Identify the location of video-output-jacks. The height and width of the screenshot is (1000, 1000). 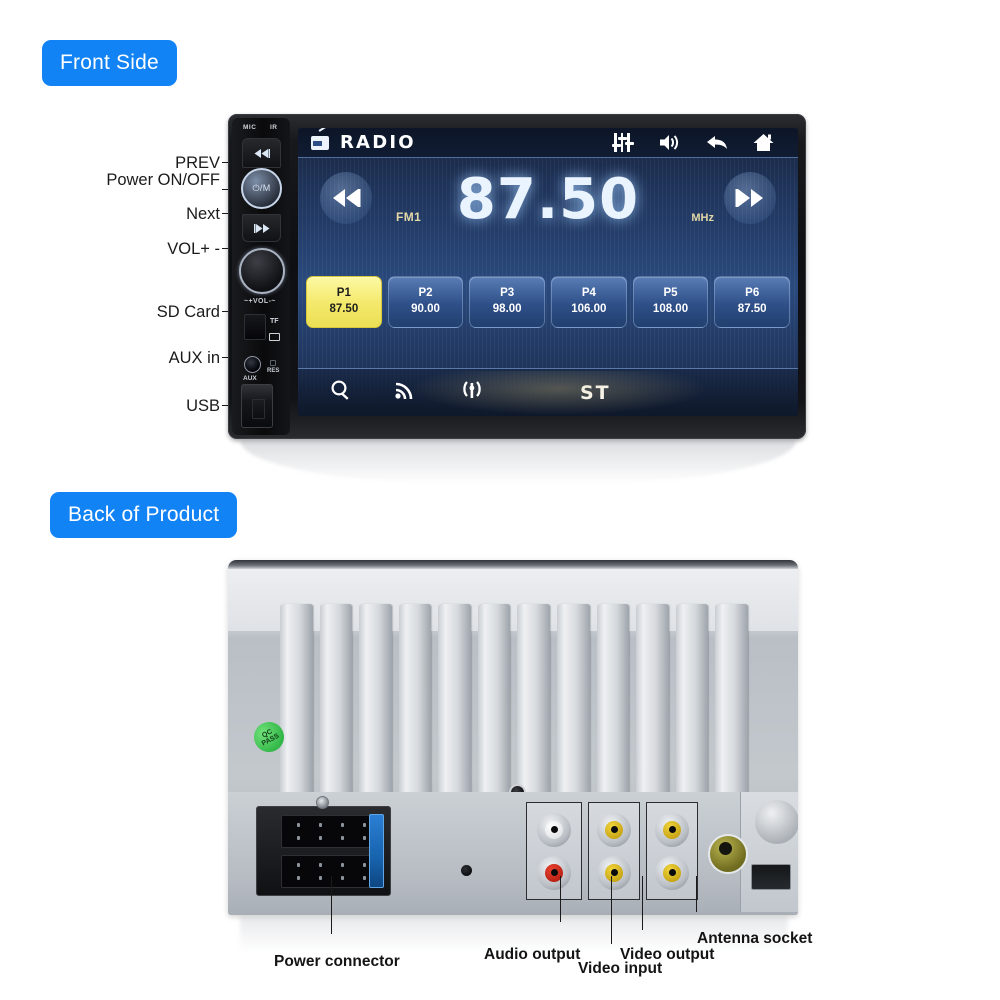
(672, 851).